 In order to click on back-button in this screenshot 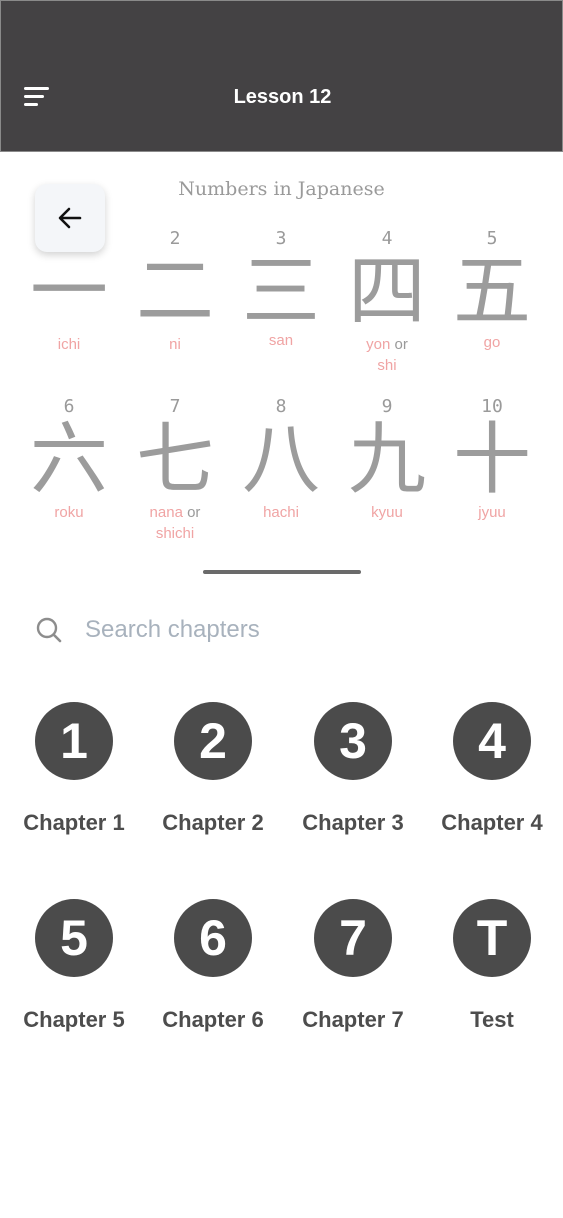, I will do `click(70, 218)`.